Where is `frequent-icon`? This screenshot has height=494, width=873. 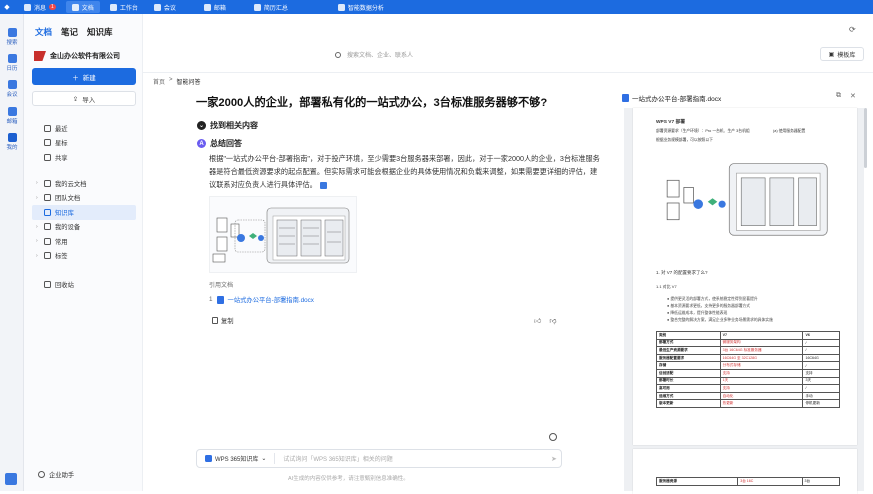
frequent-icon is located at coordinates (47, 241).